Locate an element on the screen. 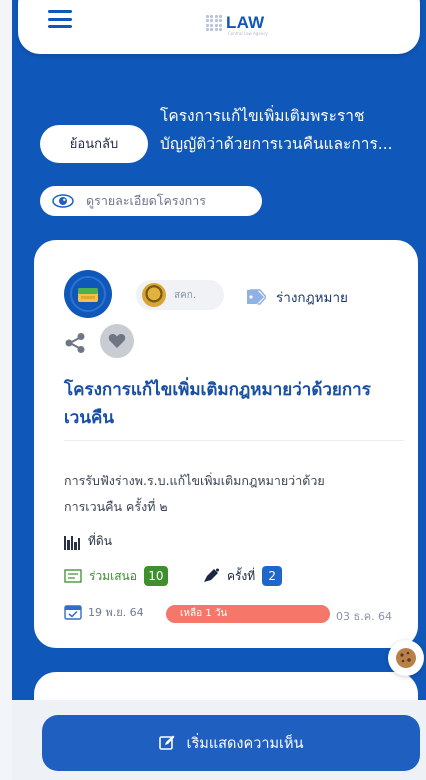 Image resolution: width=426 pixels, height=780 pixels. land-icon is located at coordinates (88, 295).